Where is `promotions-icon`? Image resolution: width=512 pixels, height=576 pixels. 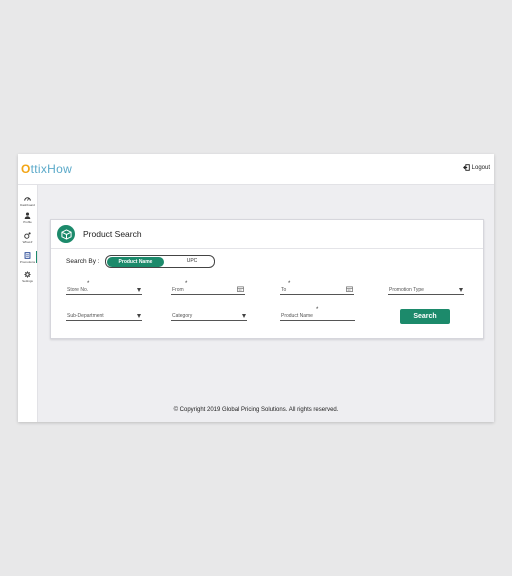 promotions-icon is located at coordinates (27, 255).